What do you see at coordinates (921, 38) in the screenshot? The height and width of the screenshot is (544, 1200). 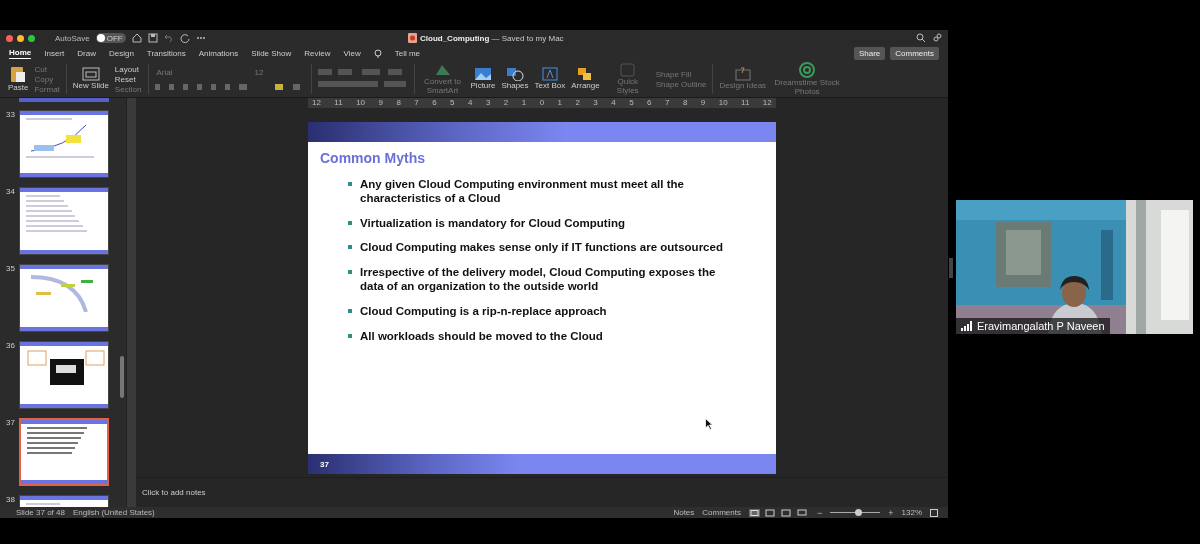 I see `search-icon` at bounding box center [921, 38].